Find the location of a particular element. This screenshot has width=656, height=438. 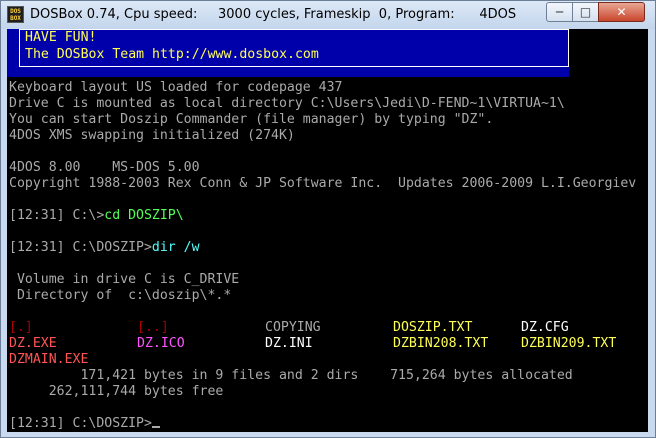

command-line-cd: [12:31] C:\>cd DOSZIP\ is located at coordinates (96, 216).